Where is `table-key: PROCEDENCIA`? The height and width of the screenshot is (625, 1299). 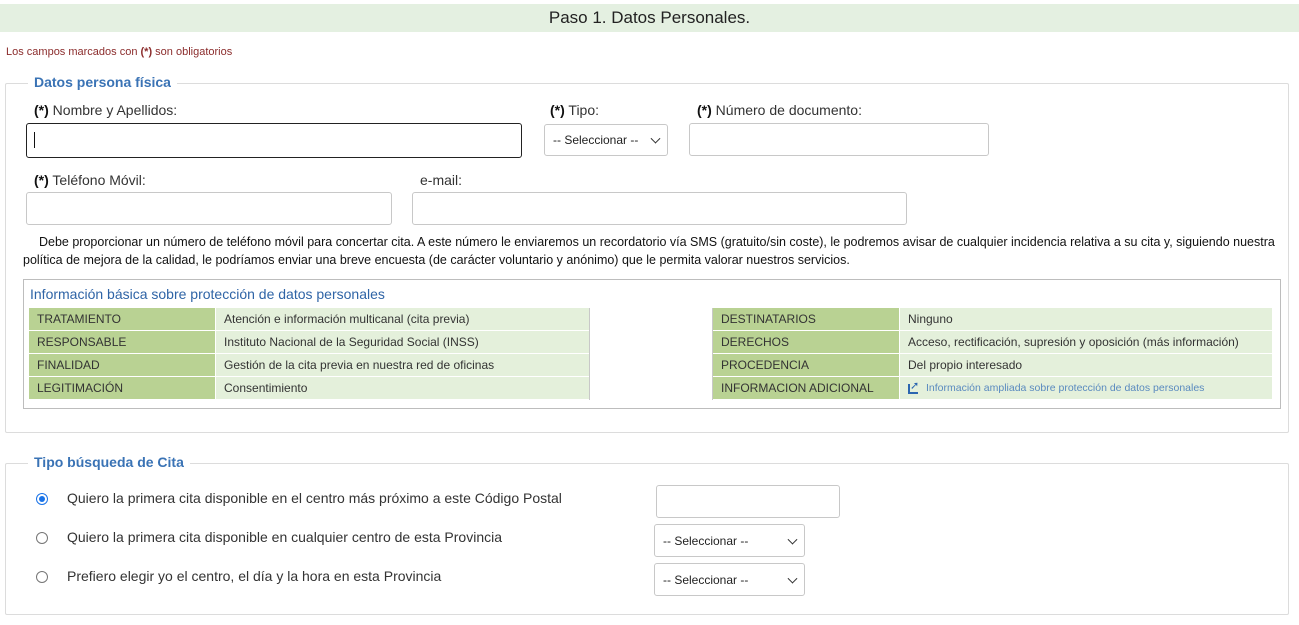
table-key: PROCEDENCIA is located at coordinates (806, 365).